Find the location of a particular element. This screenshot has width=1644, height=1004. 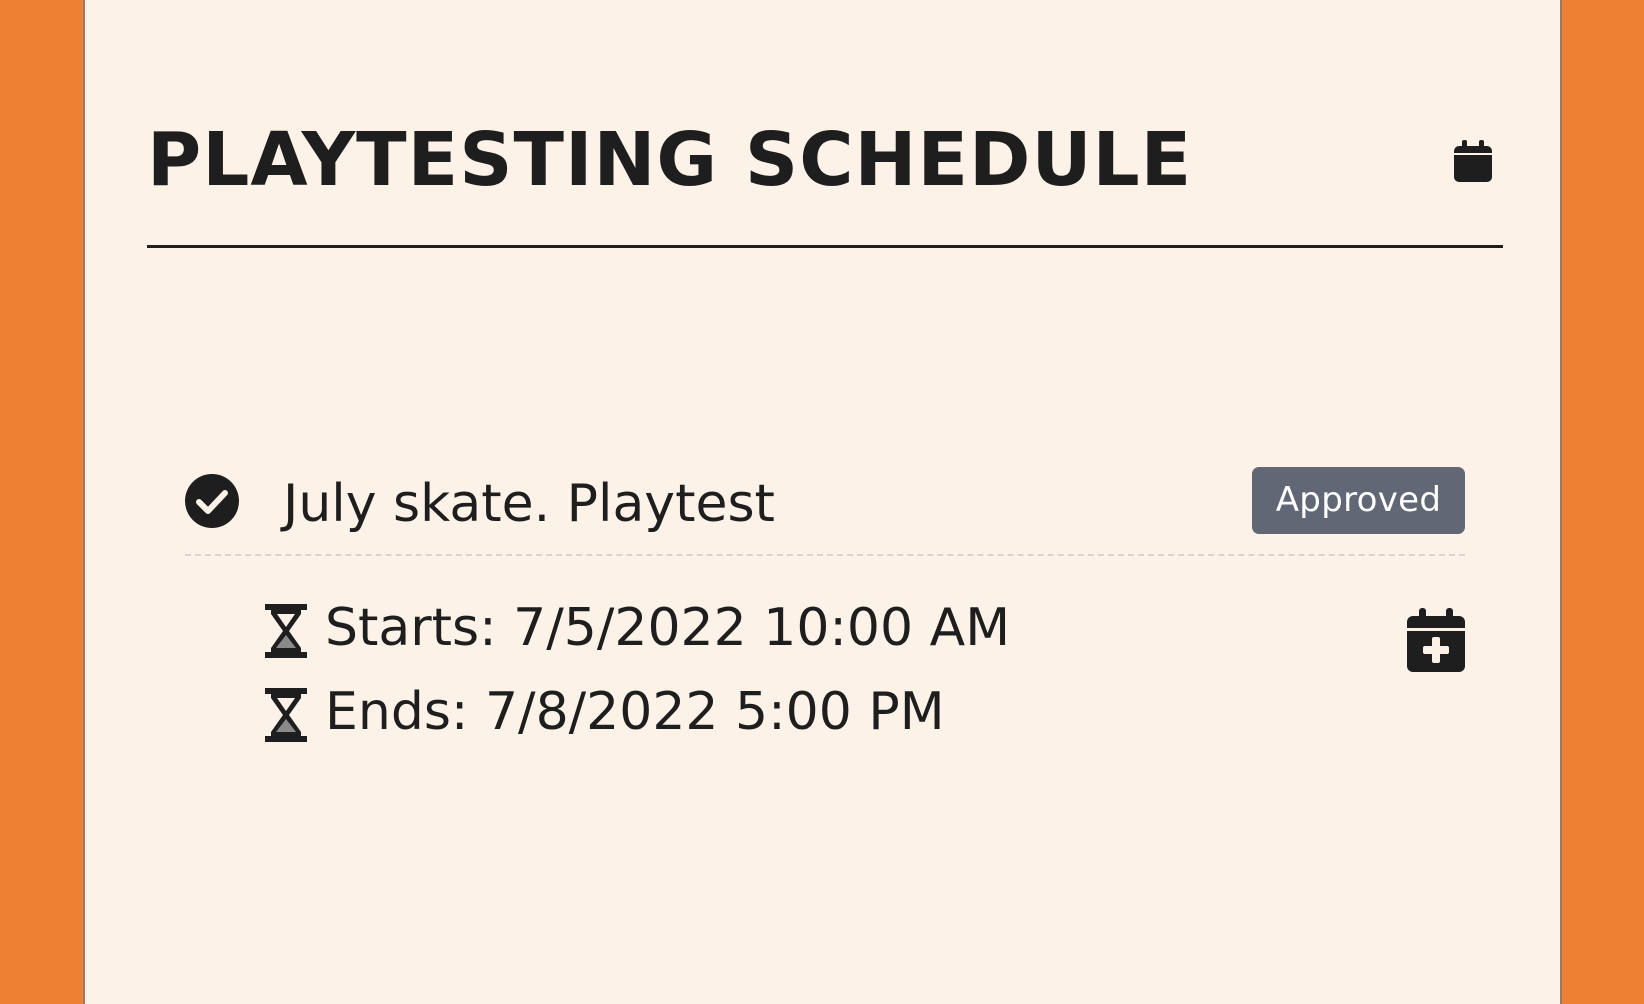

end-time: Ends: 7/8/2022 5:00 PM is located at coordinates (635, 712).